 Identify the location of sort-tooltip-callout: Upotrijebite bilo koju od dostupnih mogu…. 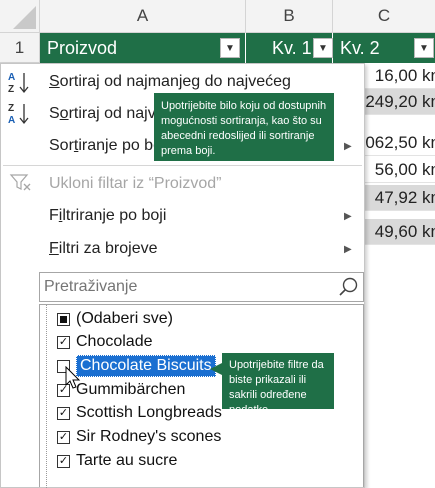
(244, 127).